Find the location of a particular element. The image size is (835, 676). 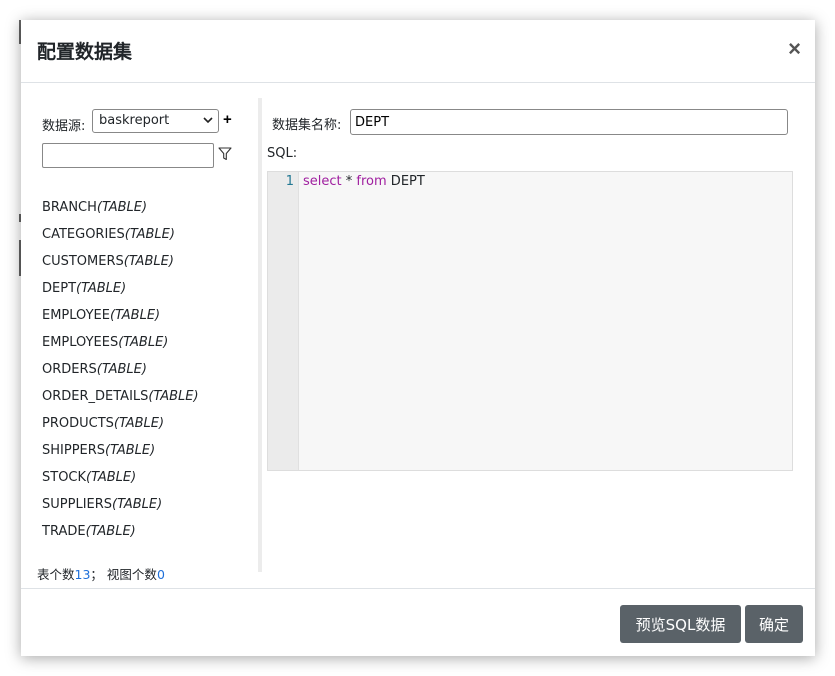

view-count-value: 0 is located at coordinates (160, 574).